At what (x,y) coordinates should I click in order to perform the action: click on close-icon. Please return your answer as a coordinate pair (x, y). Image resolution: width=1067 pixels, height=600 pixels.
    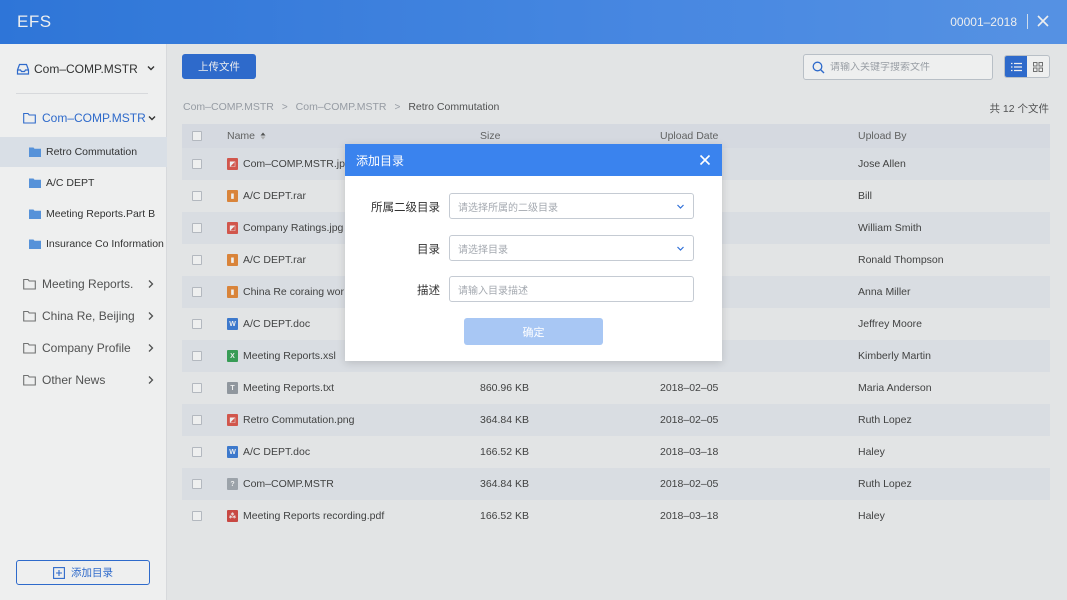
    Looking at the image, I should click on (705, 160).